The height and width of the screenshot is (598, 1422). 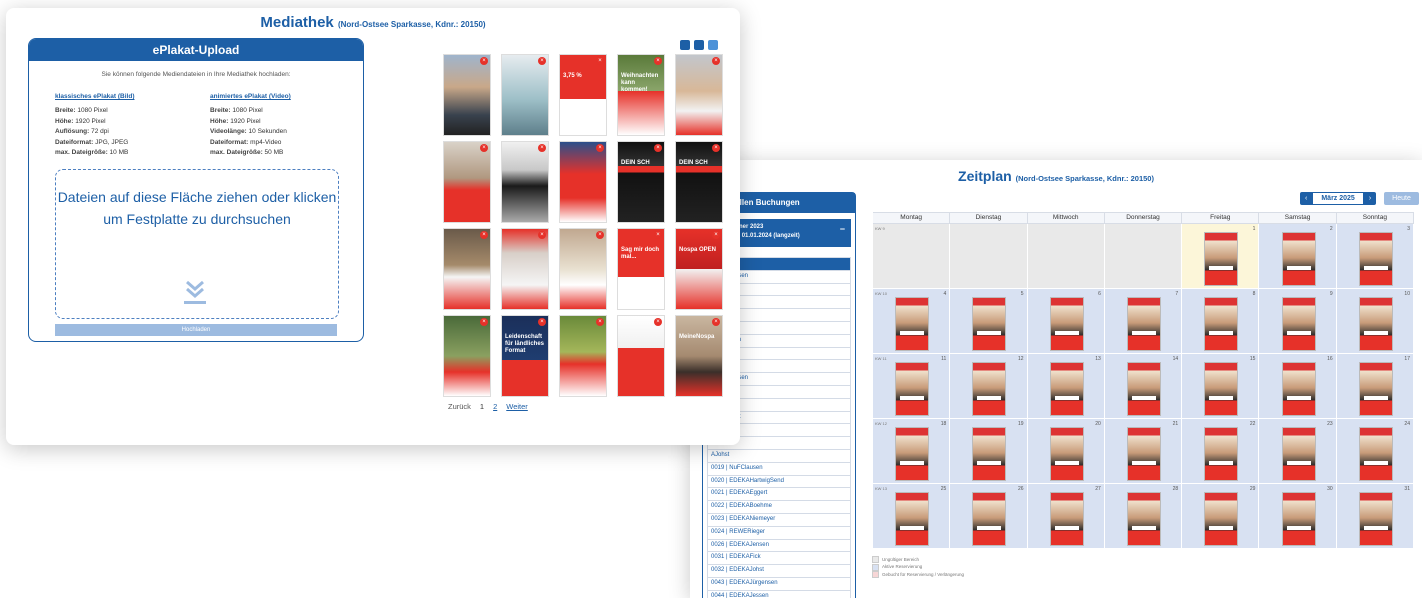 What do you see at coordinates (779, 482) in the screenshot?
I see `booking-list-item: 0020 | EDEKAHartwigSend` at bounding box center [779, 482].